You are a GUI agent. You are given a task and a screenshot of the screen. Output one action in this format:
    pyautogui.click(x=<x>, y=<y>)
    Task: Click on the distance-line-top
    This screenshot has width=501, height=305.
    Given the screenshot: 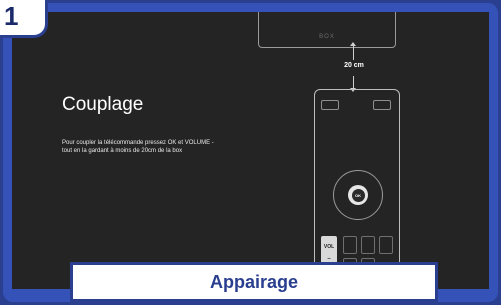 What is the action you would take?
    pyautogui.click(x=353, y=53)
    